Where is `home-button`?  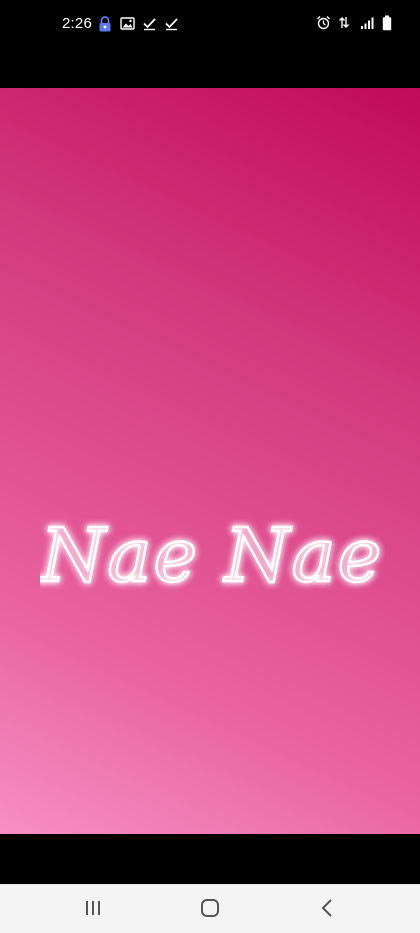
home-button is located at coordinates (210, 910).